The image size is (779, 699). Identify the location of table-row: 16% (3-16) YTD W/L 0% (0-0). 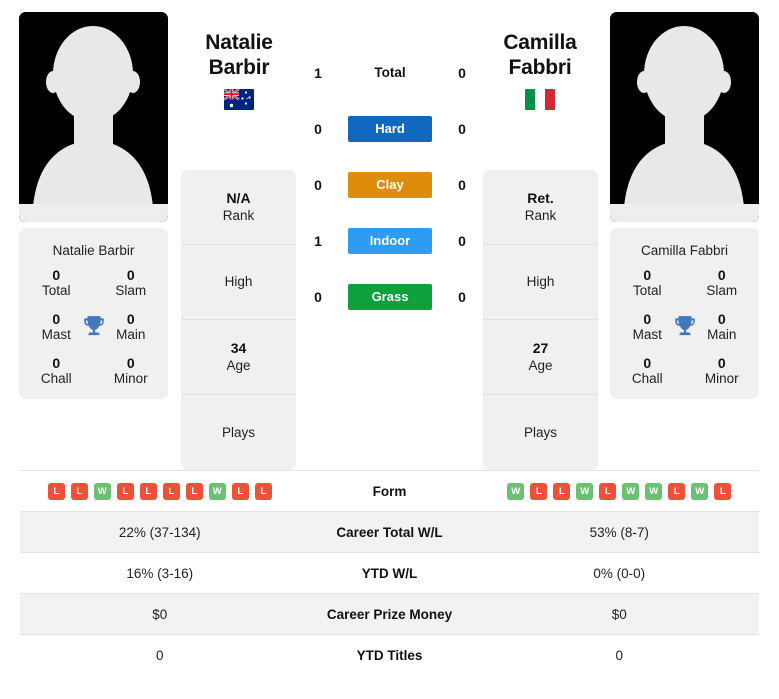
(389, 572).